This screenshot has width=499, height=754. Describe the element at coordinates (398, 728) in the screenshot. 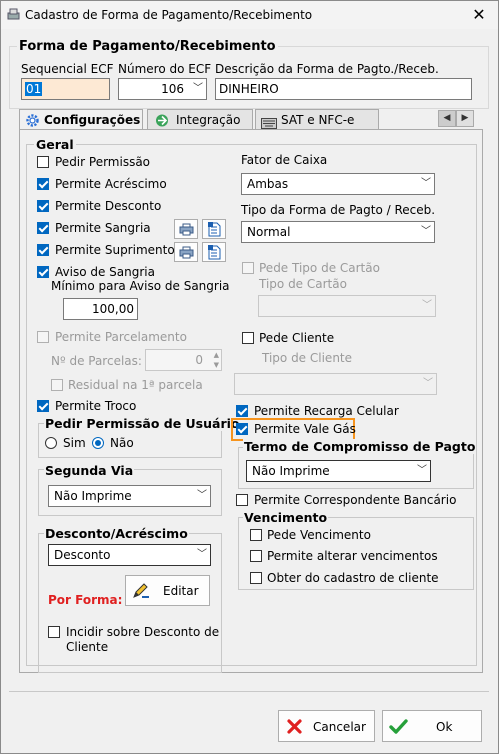

I see `checkmark-icon` at that location.